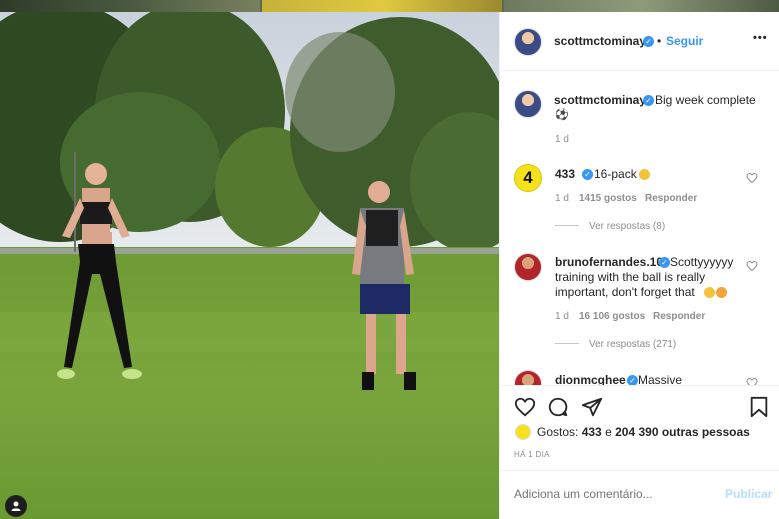  Describe the element at coordinates (525, 407) in the screenshot. I see `like-heart-icon` at that location.